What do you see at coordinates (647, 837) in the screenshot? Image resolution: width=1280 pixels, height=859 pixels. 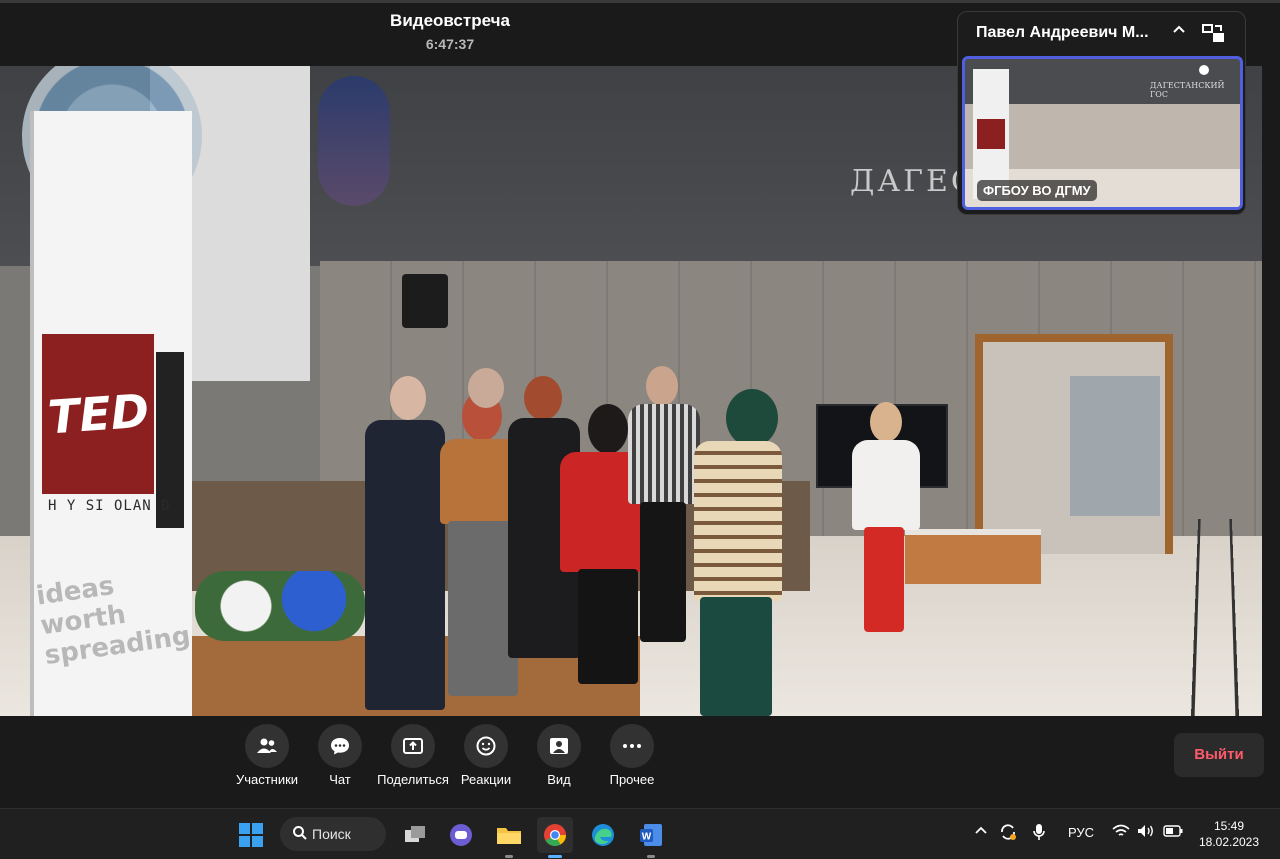 I see `svg-text: W` at bounding box center [647, 837].